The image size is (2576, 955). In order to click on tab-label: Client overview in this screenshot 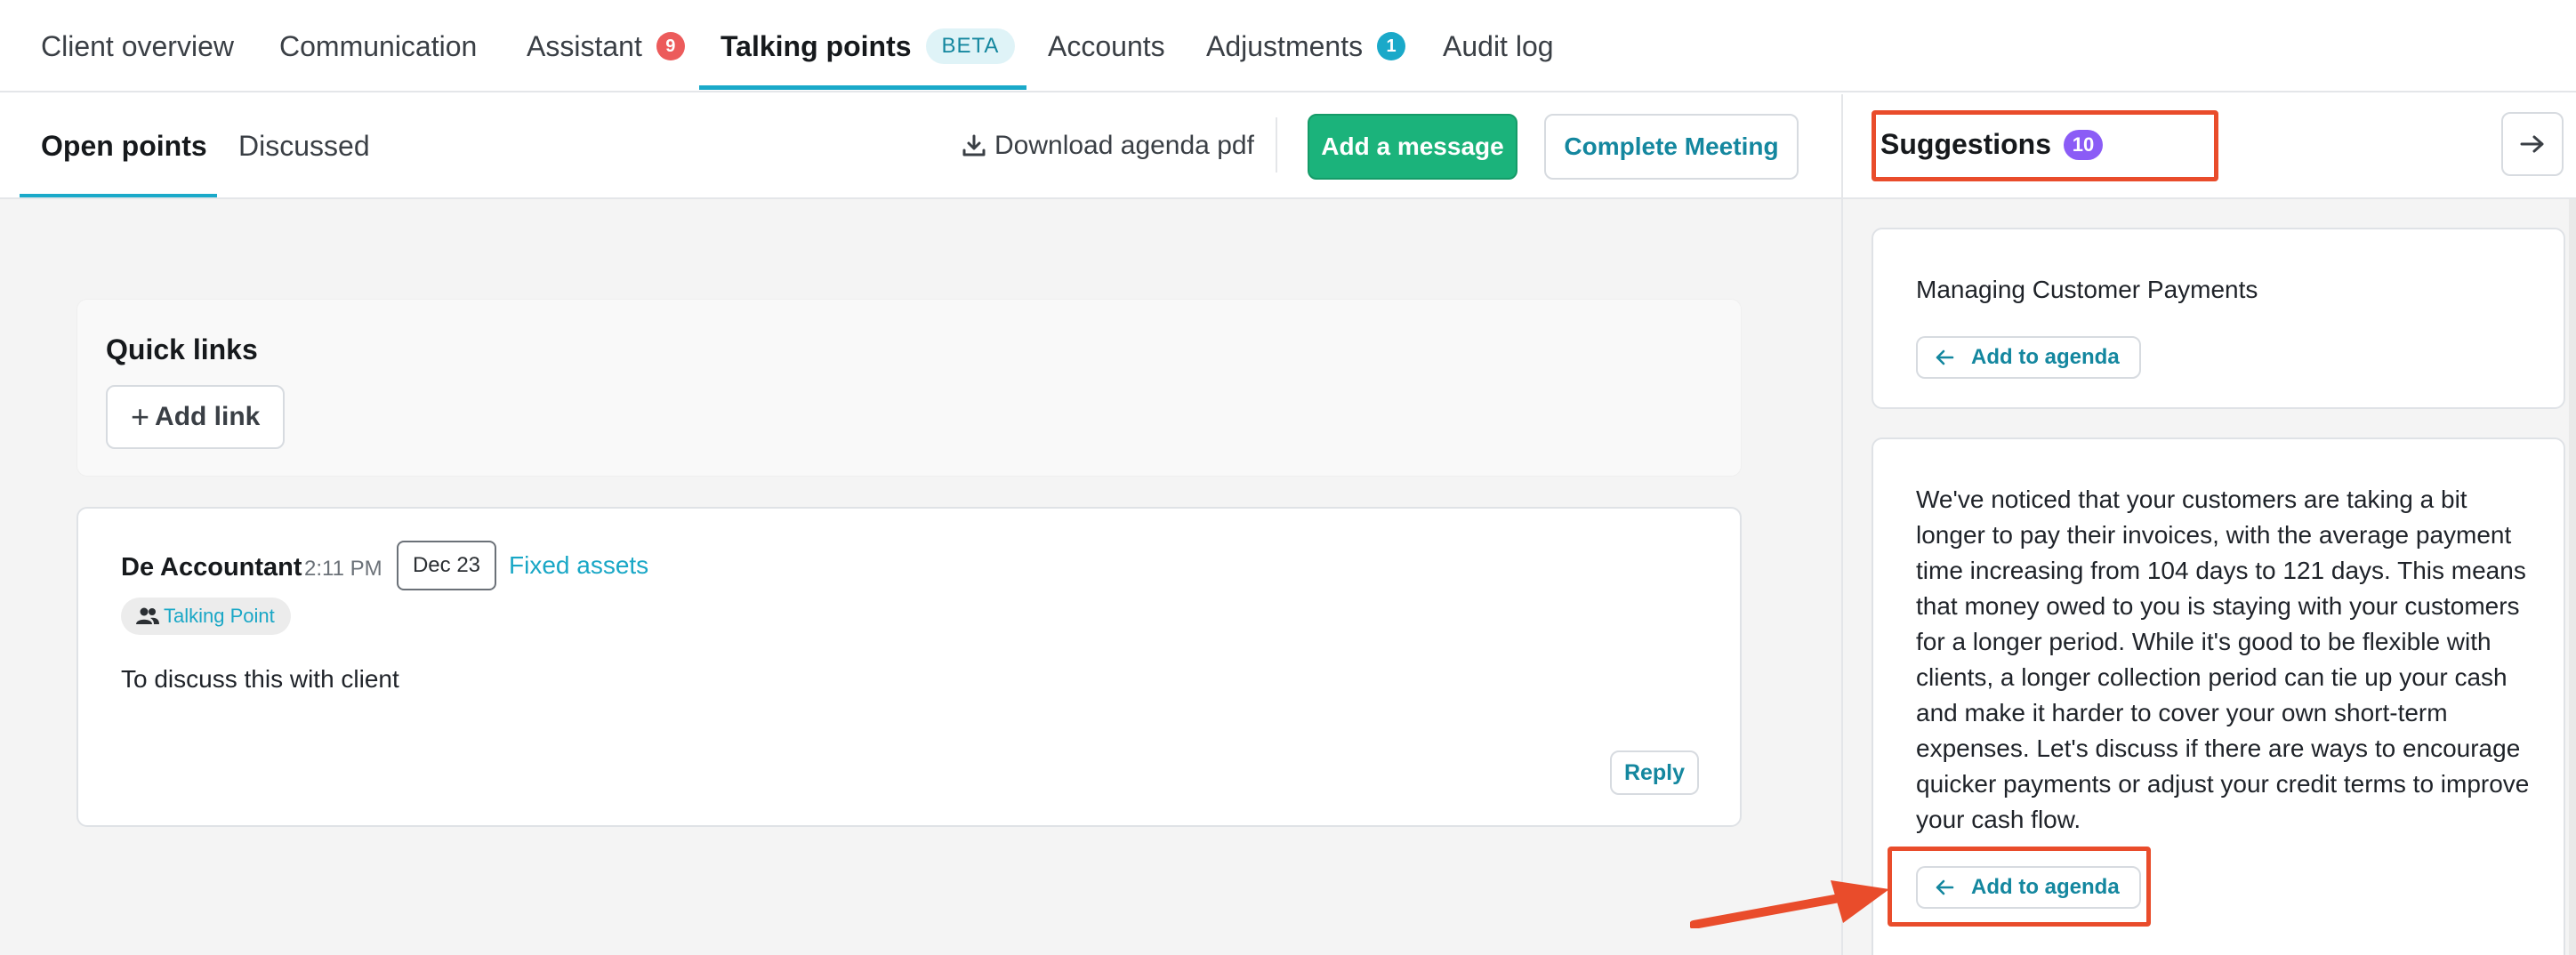, I will do `click(137, 45)`.